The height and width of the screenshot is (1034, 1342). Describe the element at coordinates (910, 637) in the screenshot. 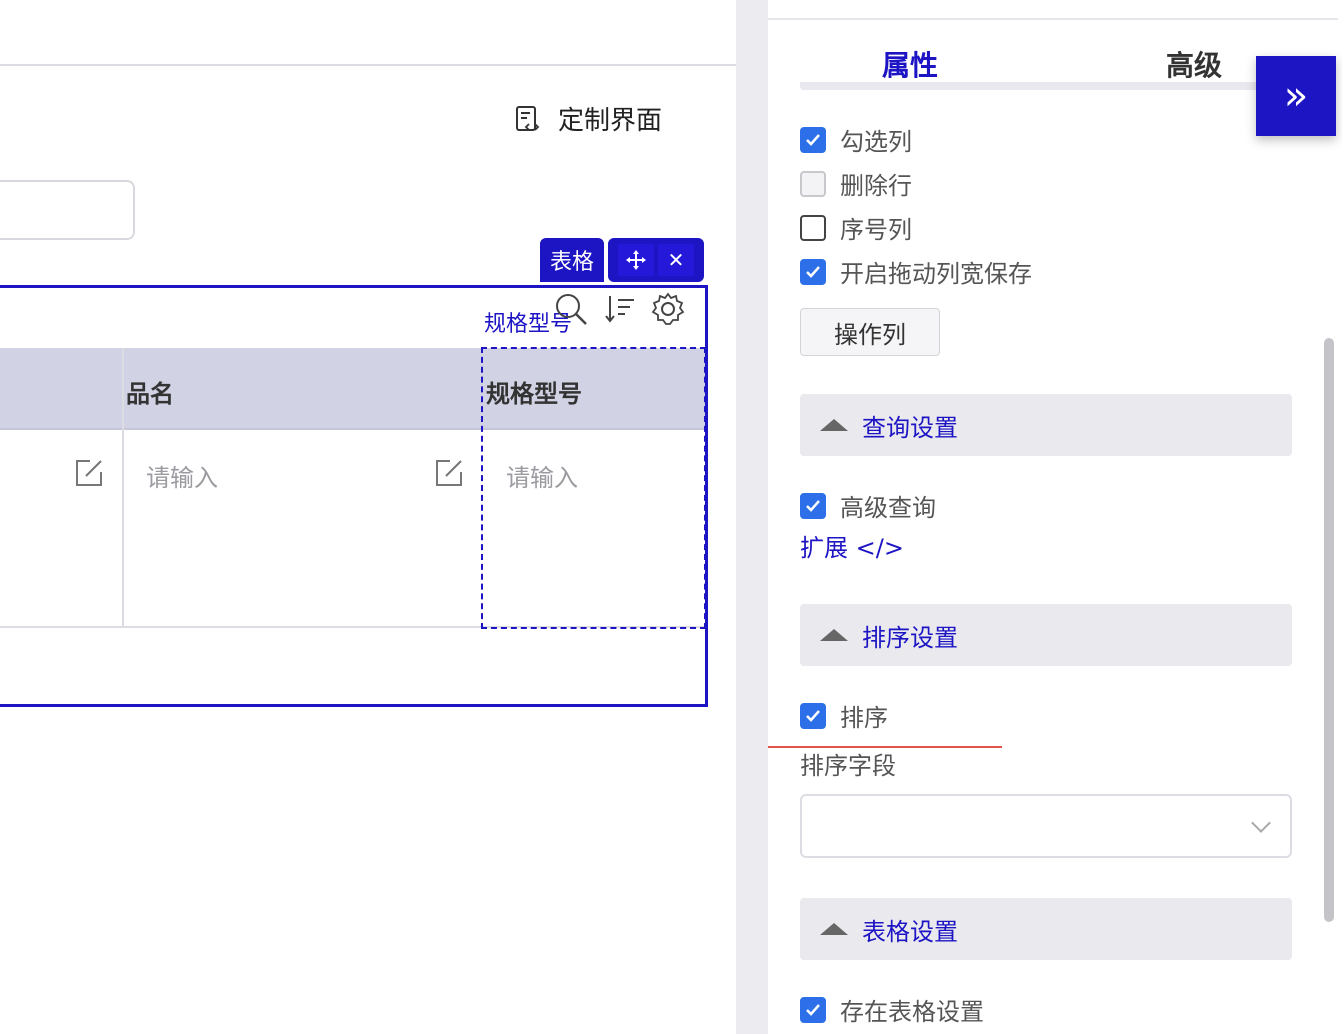

I see `section-label: 排序设置` at that location.